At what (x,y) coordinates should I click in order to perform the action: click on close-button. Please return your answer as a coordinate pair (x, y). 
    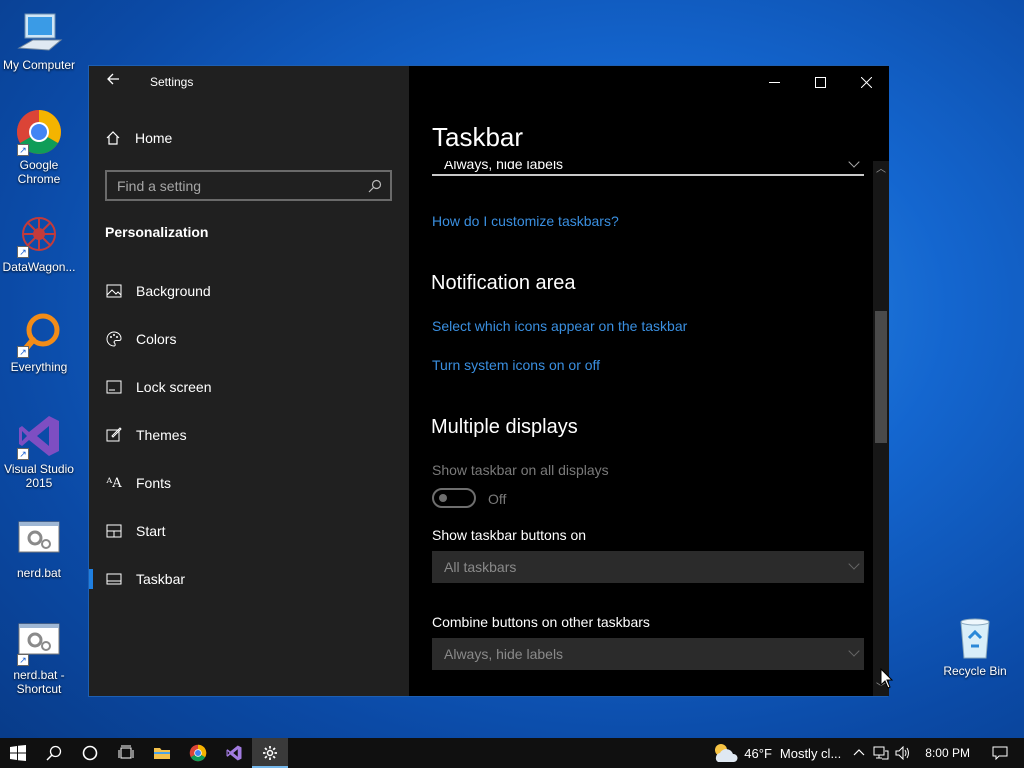
    Looking at the image, I should click on (866, 82).